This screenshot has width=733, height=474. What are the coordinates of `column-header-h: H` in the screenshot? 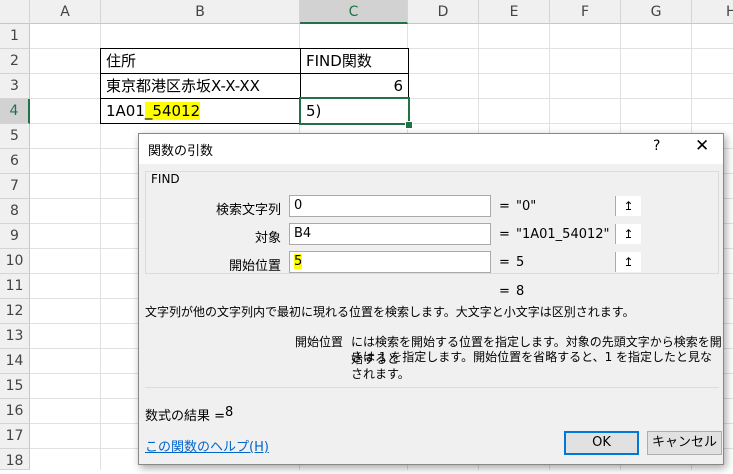 It's located at (712, 12).